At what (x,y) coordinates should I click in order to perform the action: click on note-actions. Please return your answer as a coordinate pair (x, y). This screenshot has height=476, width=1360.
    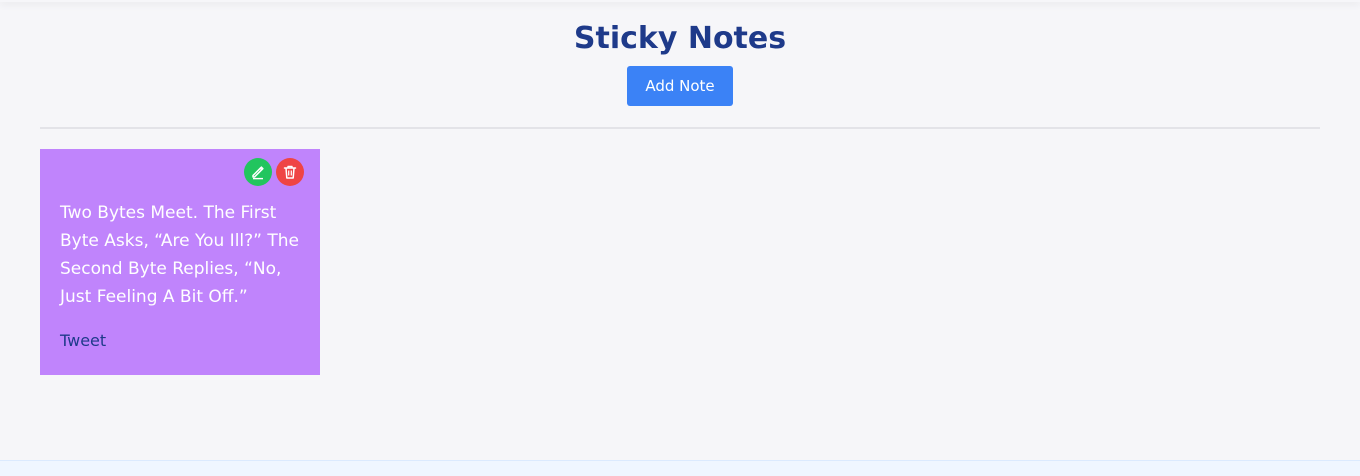
    Looking at the image, I should click on (274, 172).